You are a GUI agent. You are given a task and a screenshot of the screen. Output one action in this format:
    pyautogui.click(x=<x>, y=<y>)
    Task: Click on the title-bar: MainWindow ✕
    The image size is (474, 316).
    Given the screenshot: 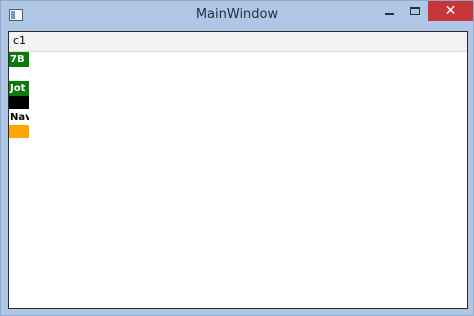 What is the action you would take?
    pyautogui.click(x=237, y=16)
    